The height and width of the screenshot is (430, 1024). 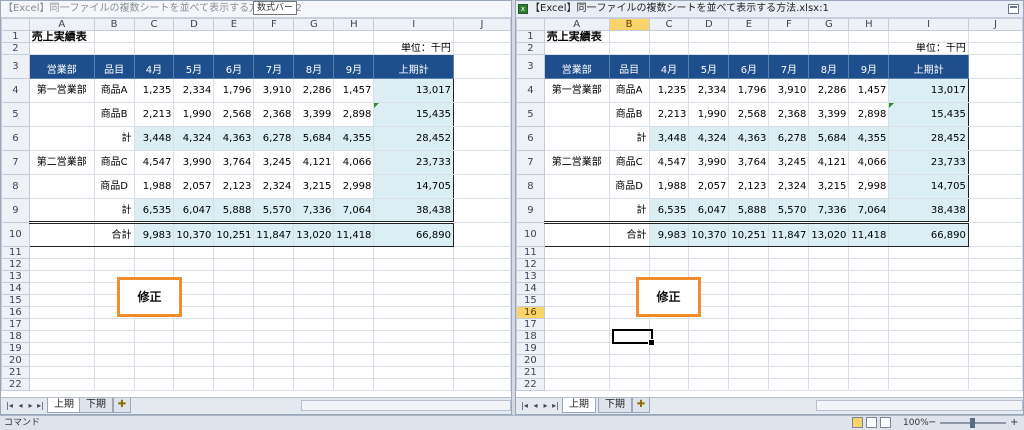 I want to click on row-header-19: 19, so click(x=530, y=348).